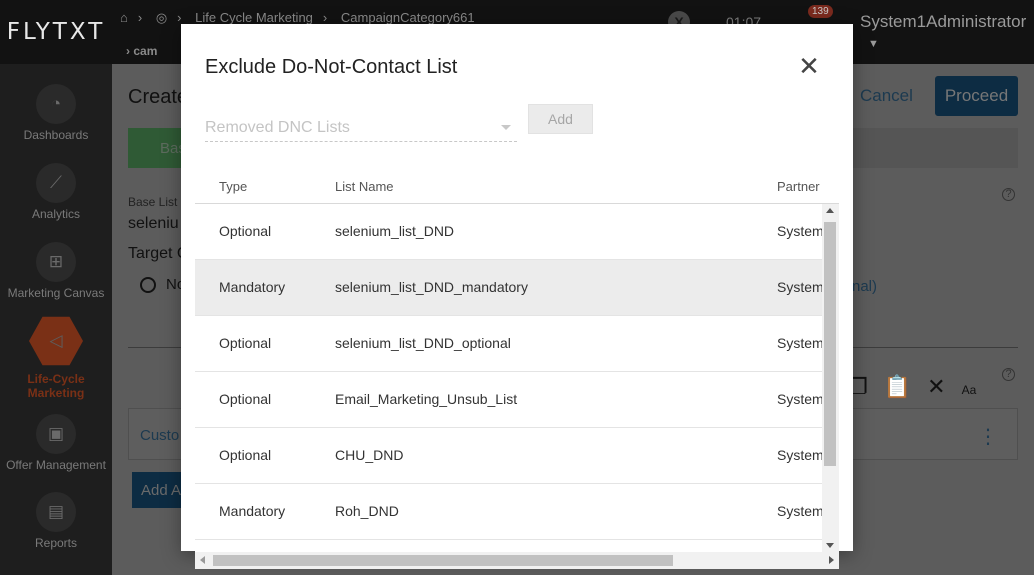  Describe the element at coordinates (943, 22) in the screenshot. I see `user-menu: System1Administrator` at that location.